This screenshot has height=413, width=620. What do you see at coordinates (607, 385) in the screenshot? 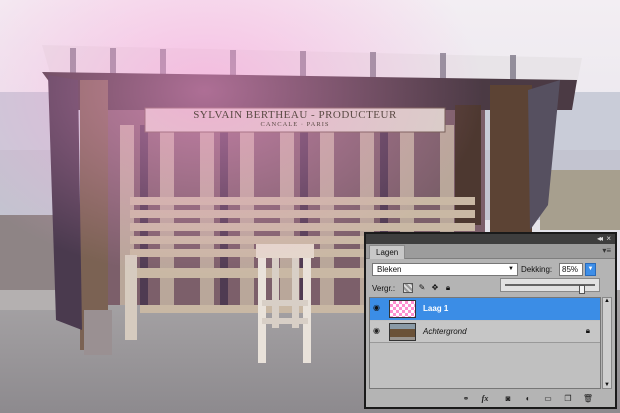
I see `scroll-down-icon: ▼` at bounding box center [607, 385].